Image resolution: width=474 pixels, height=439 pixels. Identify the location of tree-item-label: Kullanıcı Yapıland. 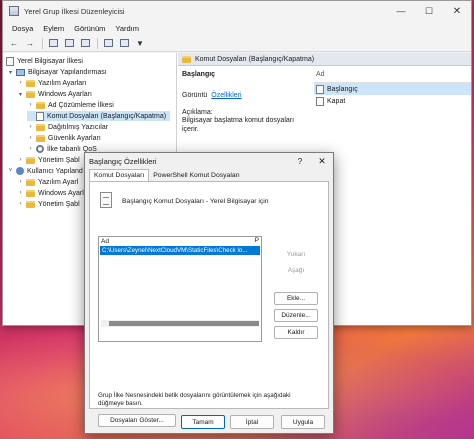
(55, 171).